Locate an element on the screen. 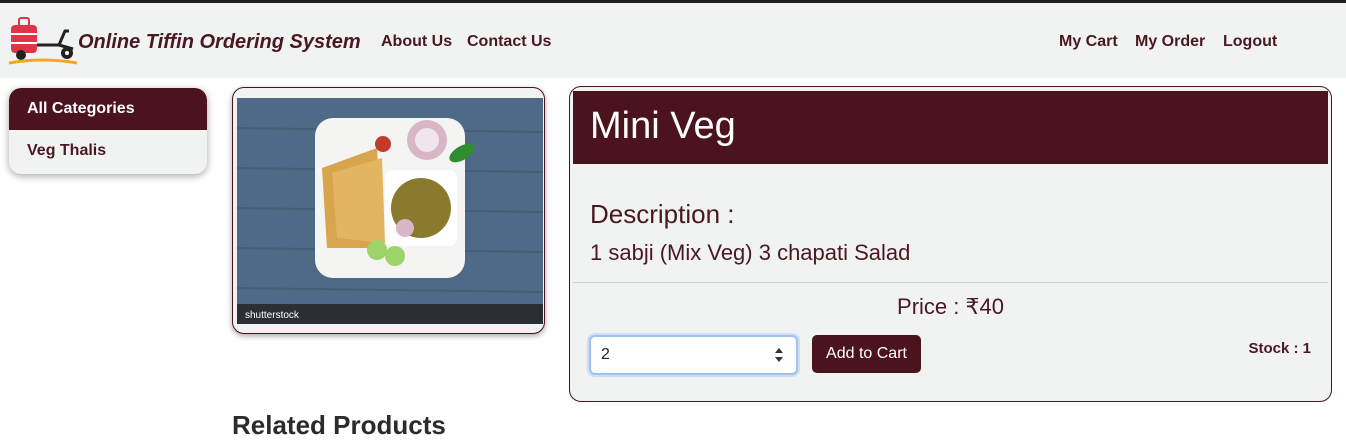  product-title: Mini Veg is located at coordinates (663, 126).